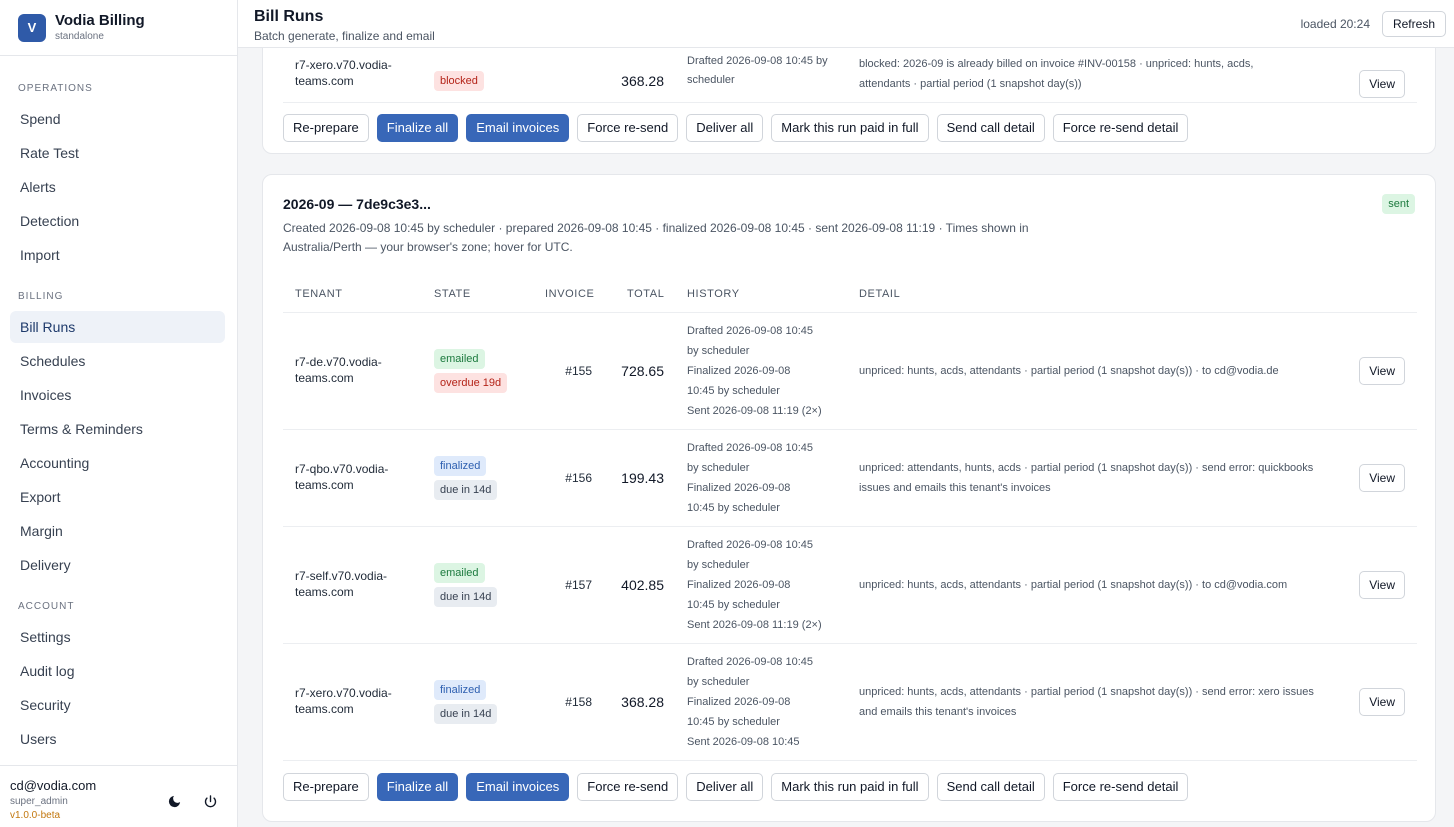 The image size is (1454, 827). Describe the element at coordinates (100, 20) in the screenshot. I see `brand-name: Vodia Billing` at that location.